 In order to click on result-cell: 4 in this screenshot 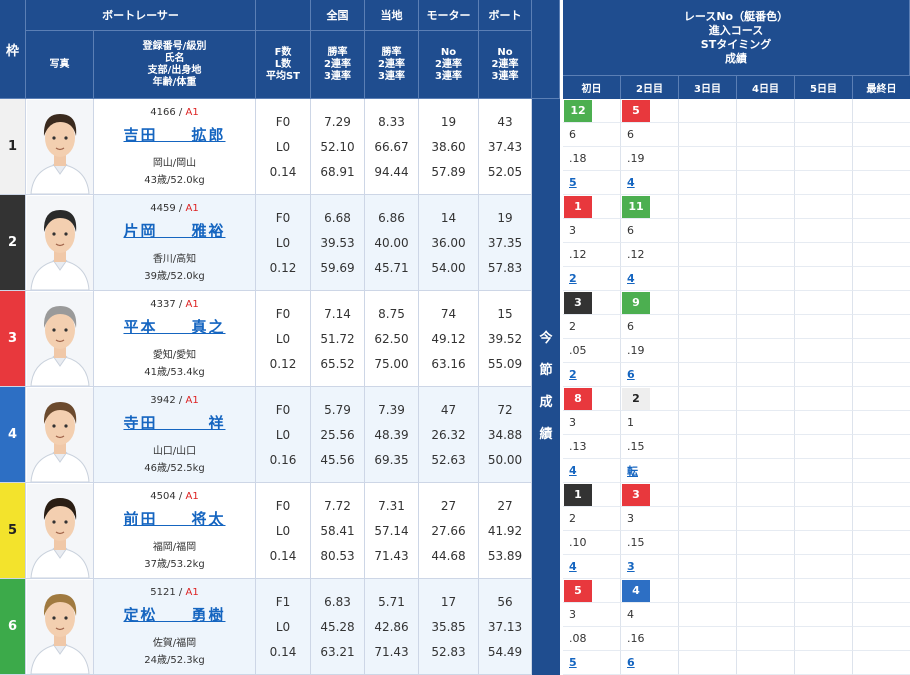, I will do `click(650, 279)`.